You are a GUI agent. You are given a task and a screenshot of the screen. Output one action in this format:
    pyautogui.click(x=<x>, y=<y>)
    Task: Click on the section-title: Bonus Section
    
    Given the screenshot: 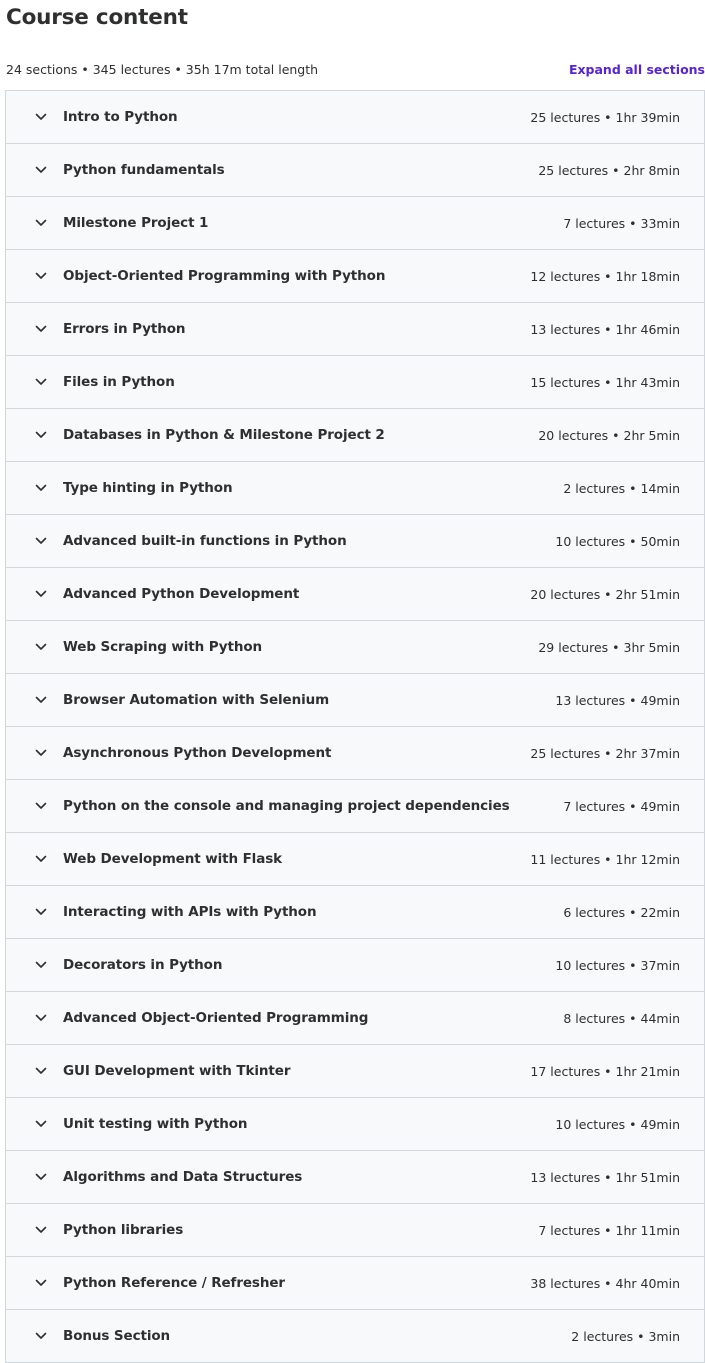 What is the action you would take?
    pyautogui.click(x=117, y=1336)
    